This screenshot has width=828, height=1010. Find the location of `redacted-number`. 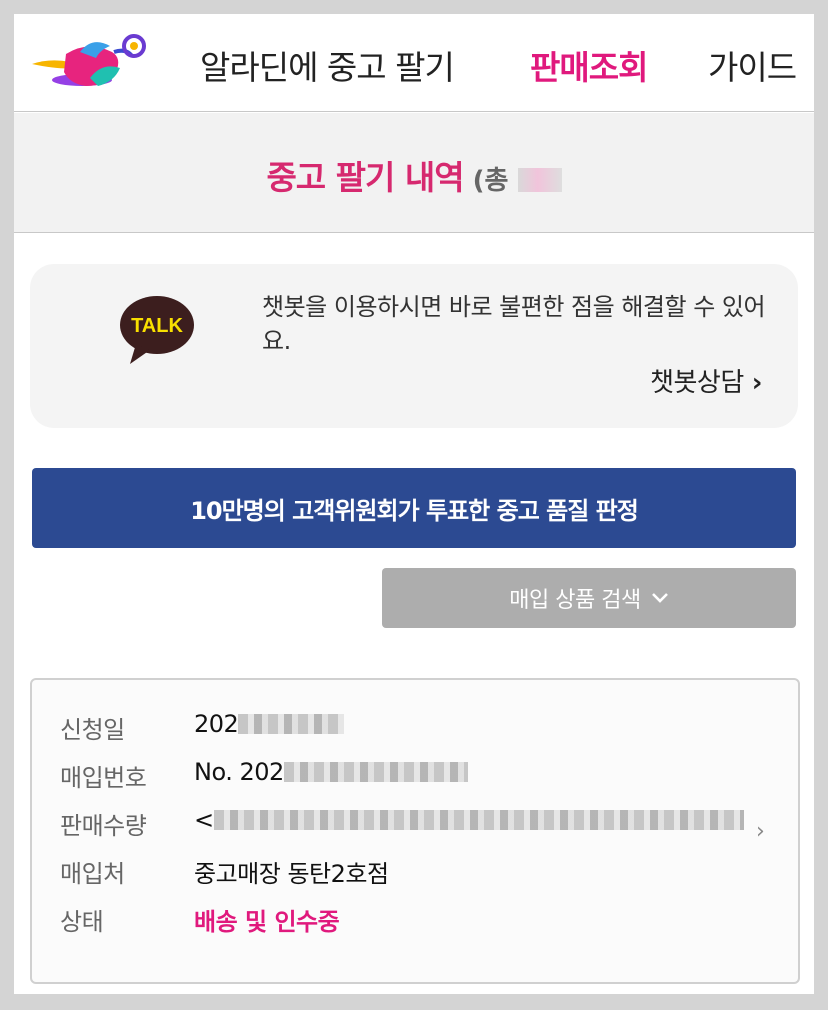

redacted-number is located at coordinates (375, 772).